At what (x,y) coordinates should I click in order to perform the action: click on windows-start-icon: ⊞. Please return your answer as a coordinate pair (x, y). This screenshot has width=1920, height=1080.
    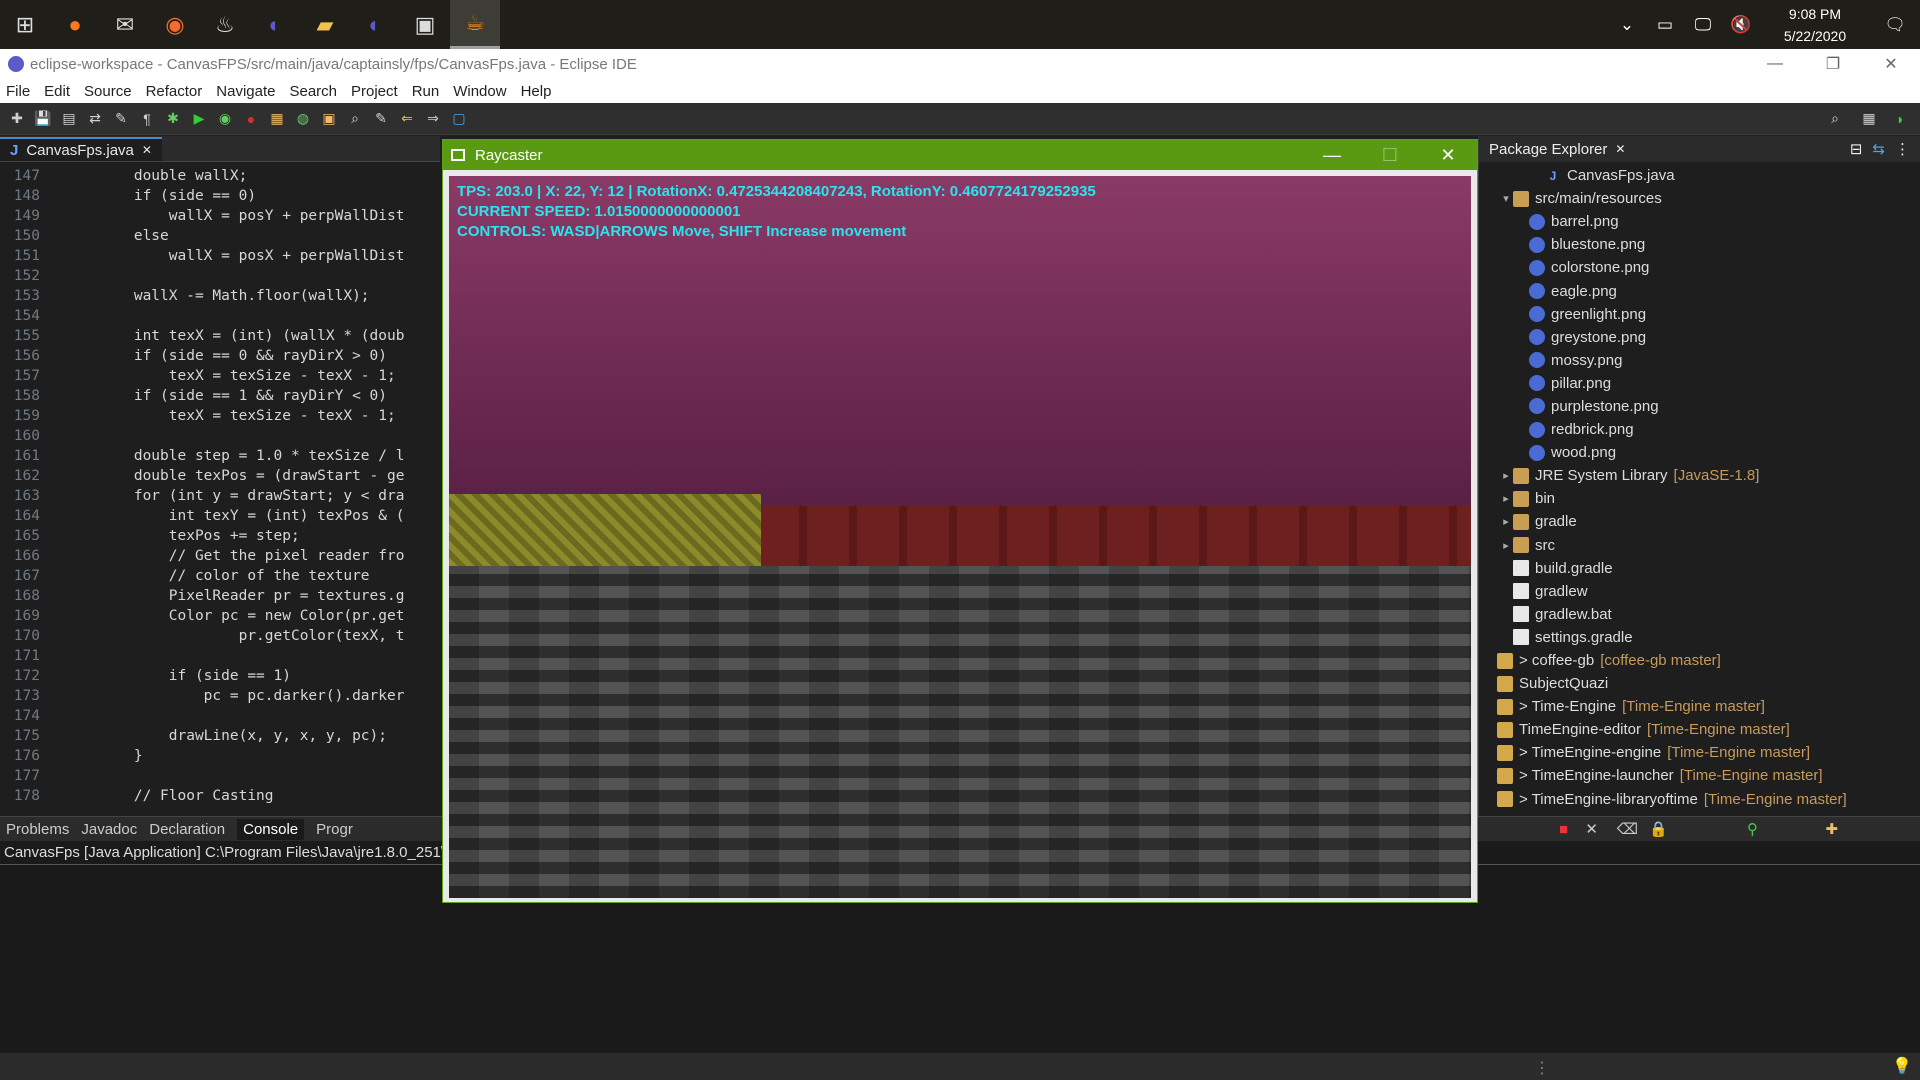
    Looking at the image, I should click on (25, 24).